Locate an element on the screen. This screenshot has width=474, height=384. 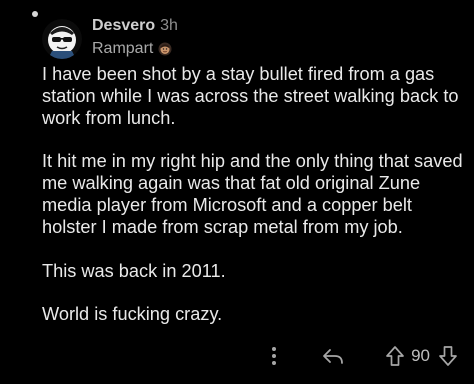
flair-text: Rampart is located at coordinates (123, 48).